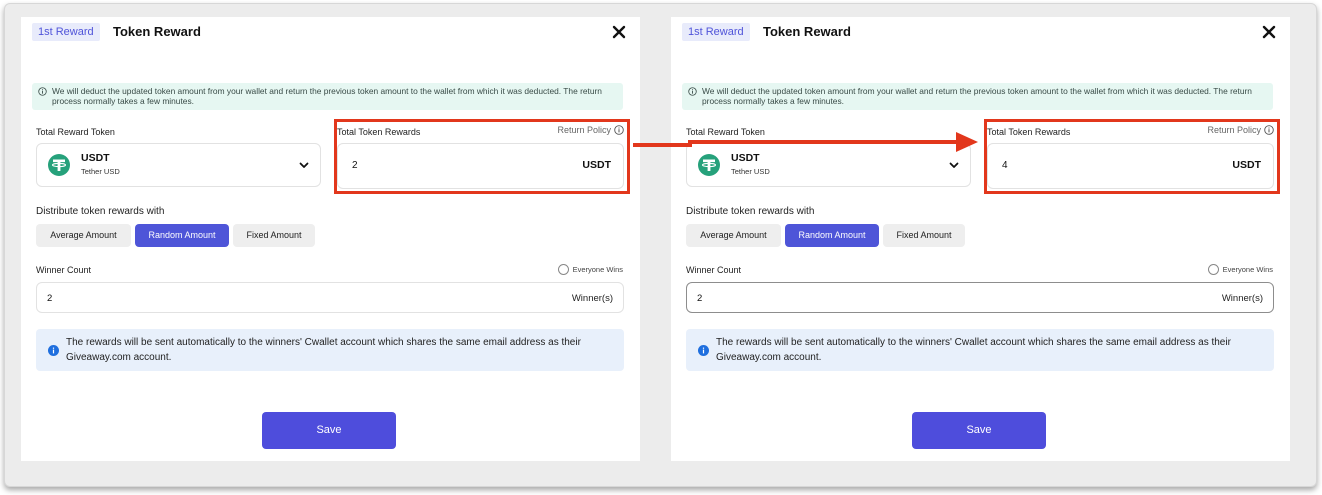 Image resolution: width=1322 pixels, height=495 pixels. Describe the element at coordinates (355, 165) in the screenshot. I see `amount-value: 2` at that location.